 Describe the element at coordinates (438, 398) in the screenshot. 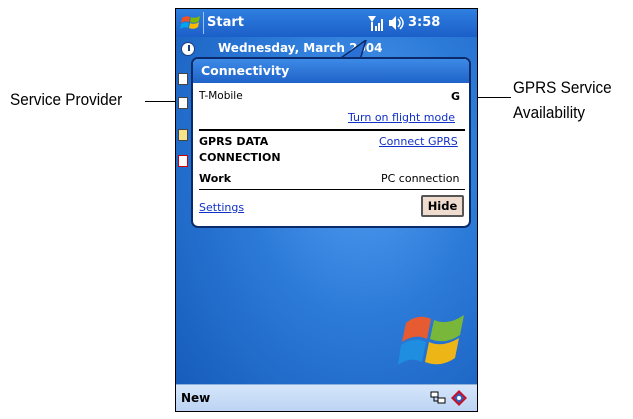

I see `network-icon` at that location.